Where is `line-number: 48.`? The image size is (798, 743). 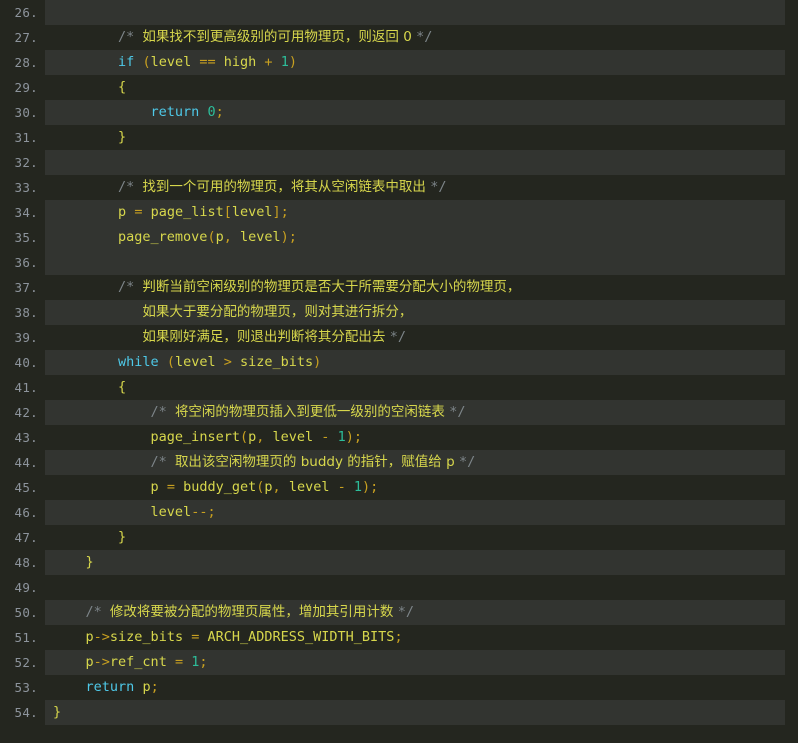
line-number: 48. is located at coordinates (26, 562).